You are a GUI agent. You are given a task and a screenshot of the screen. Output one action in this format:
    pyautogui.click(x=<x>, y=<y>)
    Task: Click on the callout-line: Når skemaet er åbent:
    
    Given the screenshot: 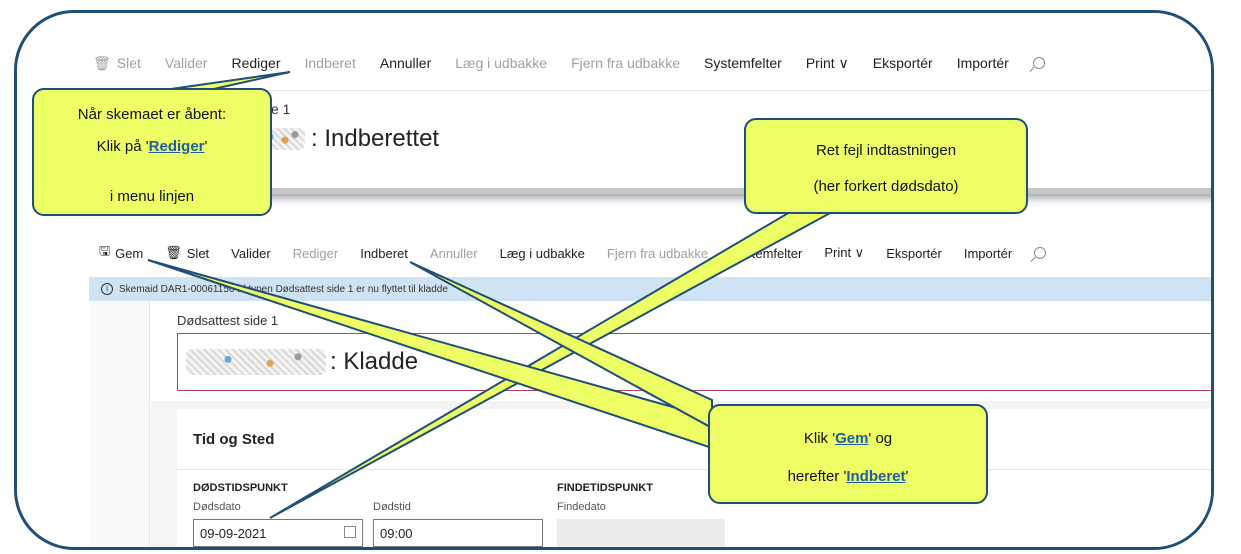 What is the action you would take?
    pyautogui.click(x=152, y=114)
    